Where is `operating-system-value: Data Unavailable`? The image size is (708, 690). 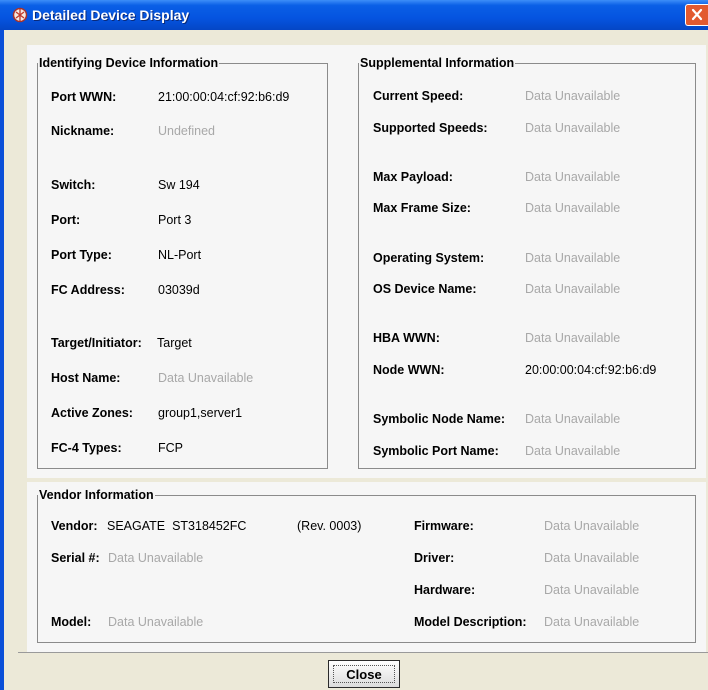
operating-system-value: Data Unavailable is located at coordinates (573, 258).